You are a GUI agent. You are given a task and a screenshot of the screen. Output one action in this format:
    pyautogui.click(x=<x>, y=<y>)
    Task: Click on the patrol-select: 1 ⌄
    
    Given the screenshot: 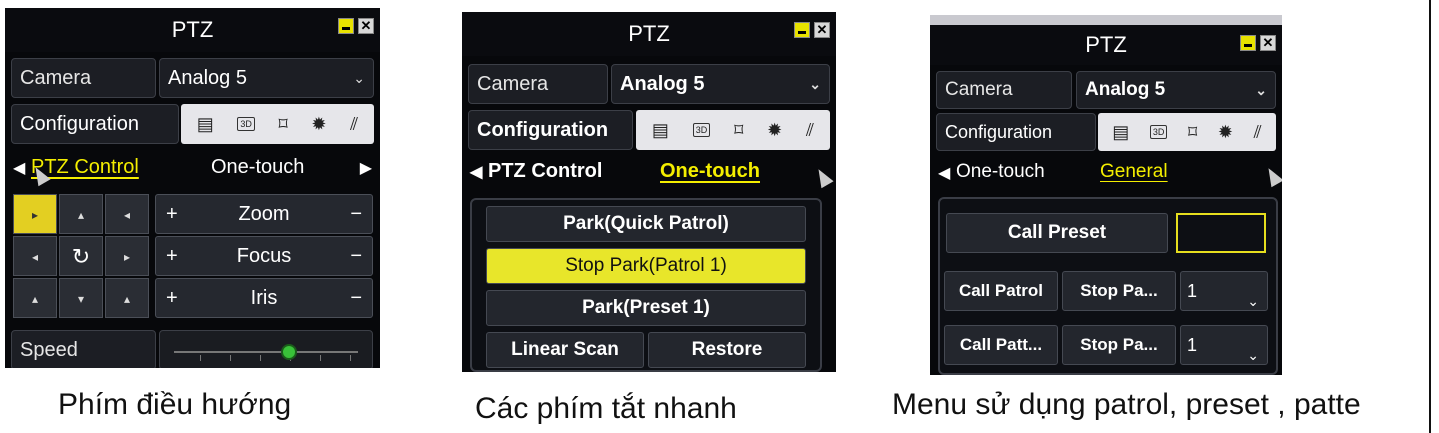 What is the action you would take?
    pyautogui.click(x=1224, y=291)
    